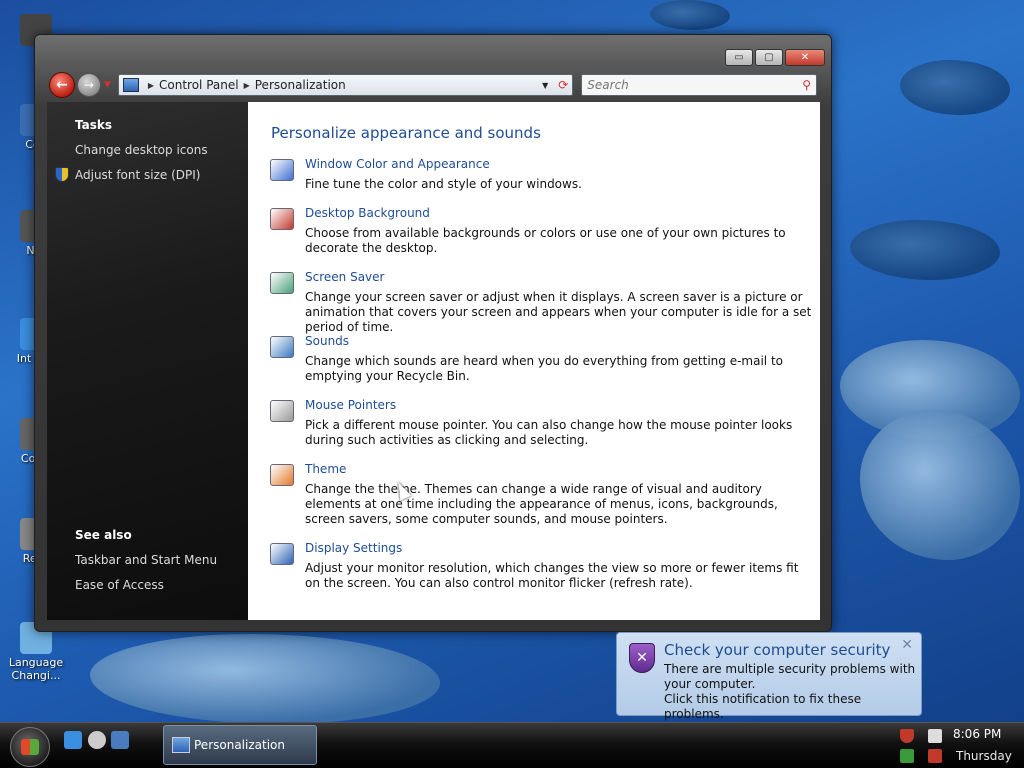  What do you see at coordinates (282, 554) in the screenshot?
I see `display-settings-icon` at bounding box center [282, 554].